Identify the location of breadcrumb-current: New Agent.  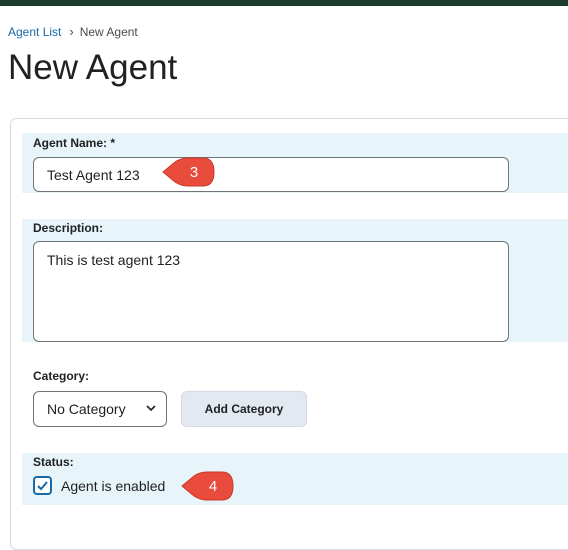
(108, 31).